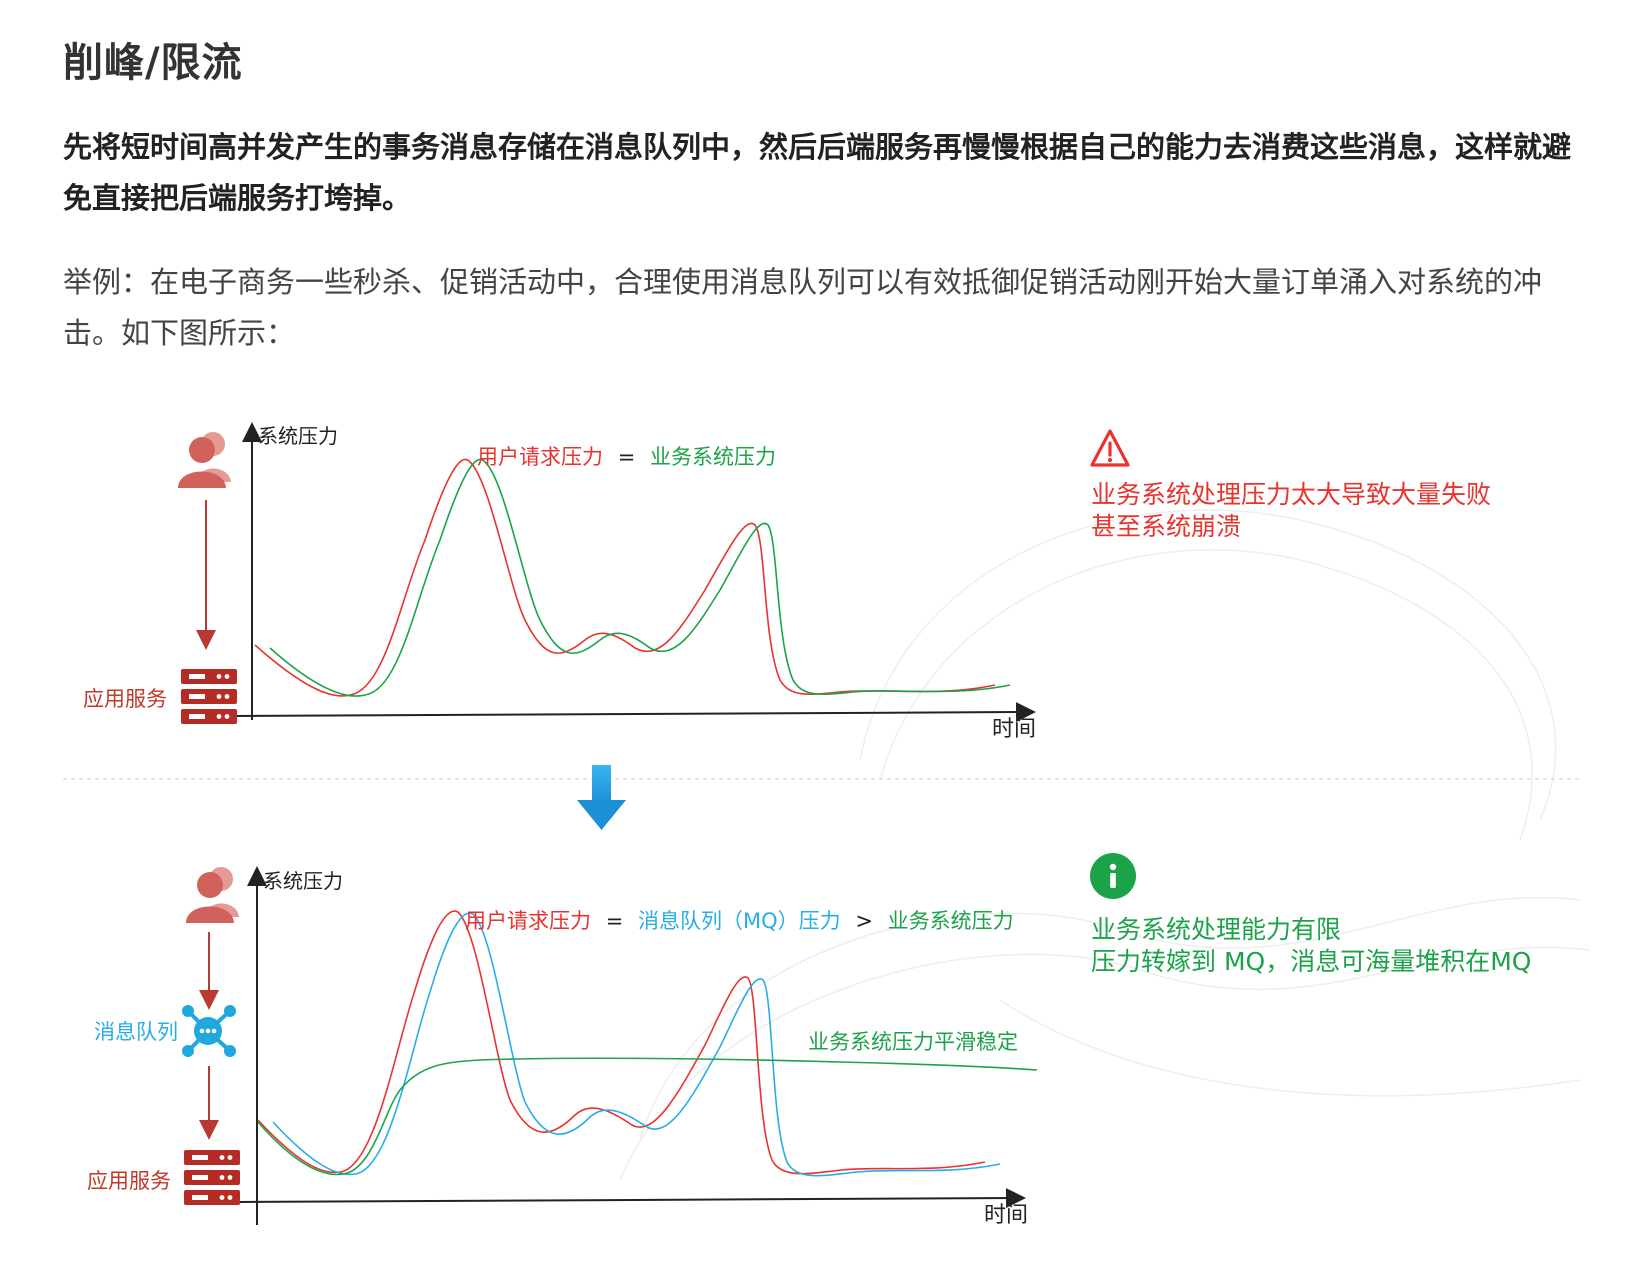 Image resolution: width=1636 pixels, height=1284 pixels. I want to click on bottom-legend-mq-pressure: 消息队列（MQ）压力, so click(739, 921).